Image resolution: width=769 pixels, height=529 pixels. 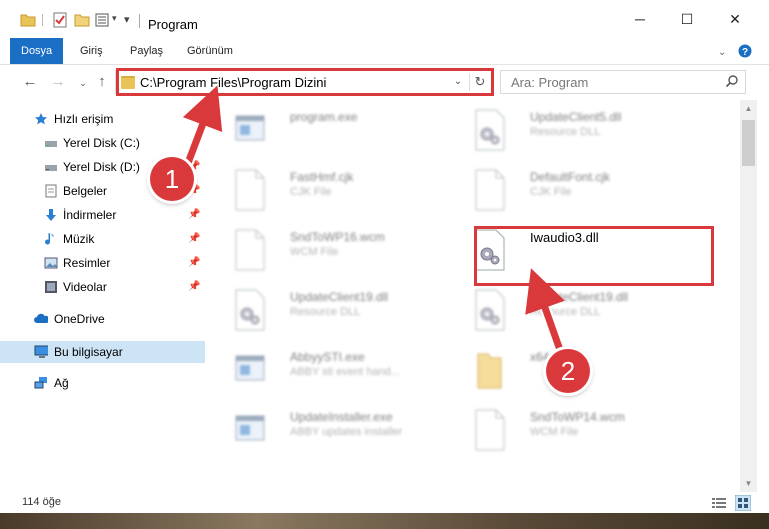 I want to click on step-badge-2: 2, so click(x=568, y=371).